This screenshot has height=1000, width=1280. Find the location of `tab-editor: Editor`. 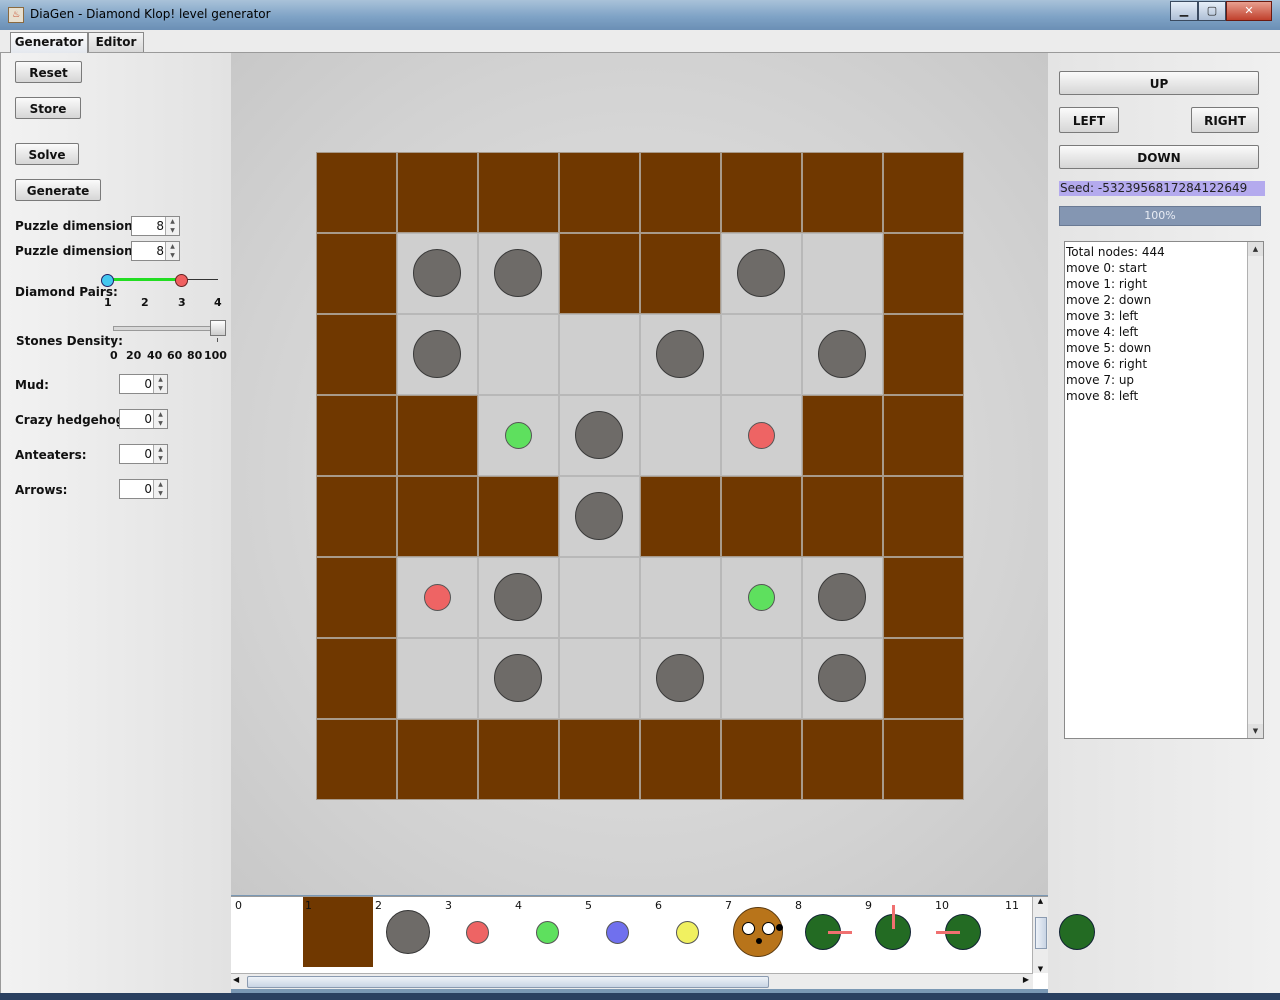

tab-editor: Editor is located at coordinates (116, 42).